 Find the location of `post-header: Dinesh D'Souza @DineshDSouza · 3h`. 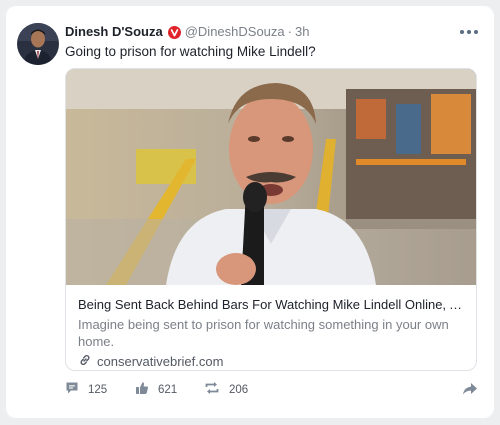

post-header: Dinesh D'Souza @DineshDSouza · 3h is located at coordinates (187, 32).